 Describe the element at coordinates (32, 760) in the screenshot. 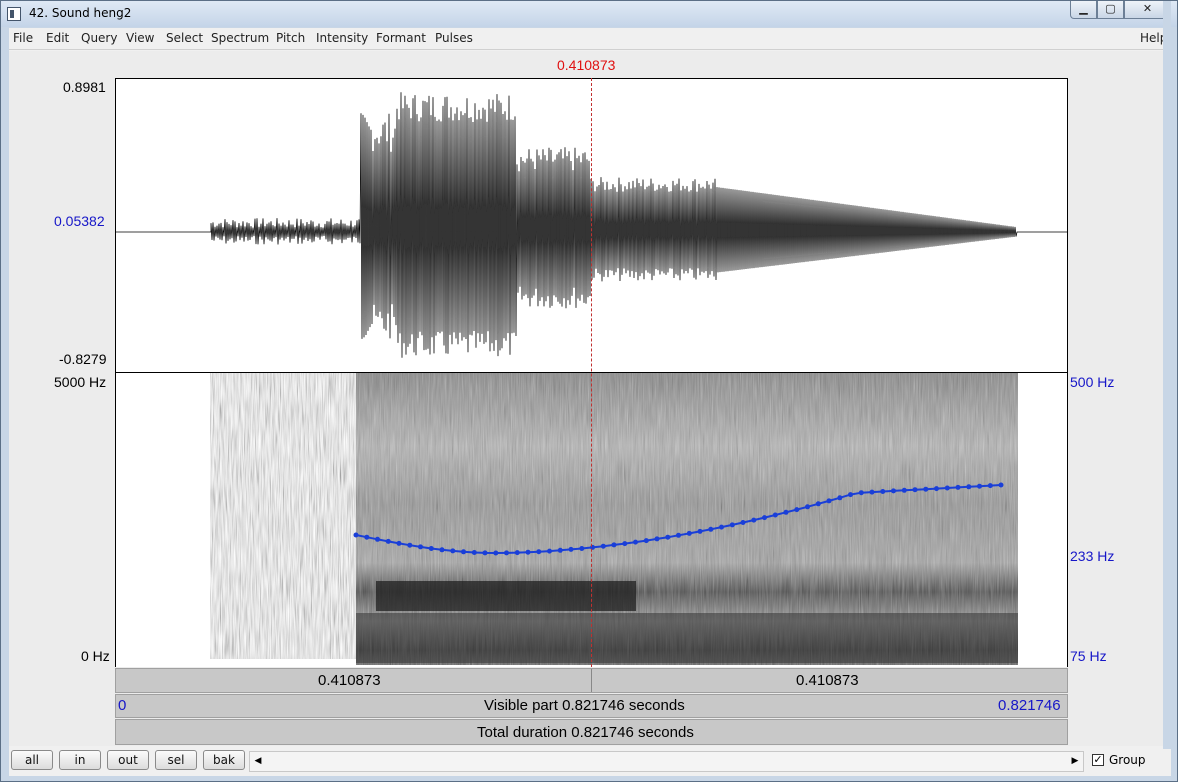

I see `zoom-all-button: all` at that location.